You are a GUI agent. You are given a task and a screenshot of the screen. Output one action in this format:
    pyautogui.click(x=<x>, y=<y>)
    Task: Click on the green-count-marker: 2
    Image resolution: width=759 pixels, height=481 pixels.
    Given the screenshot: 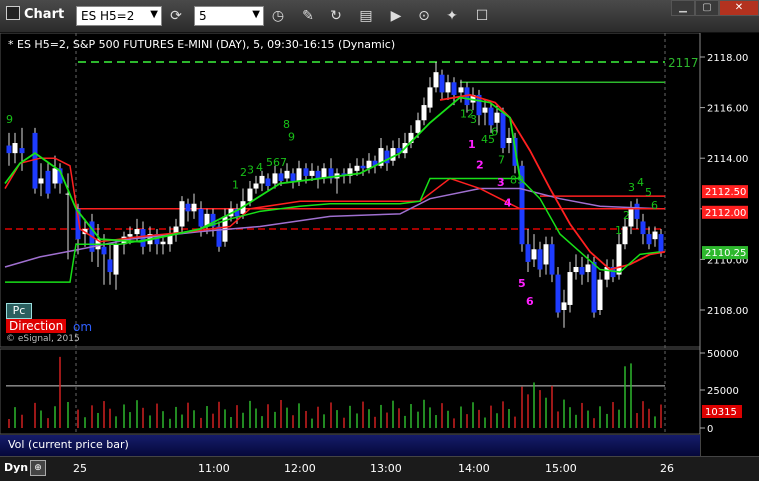 What is the action you would take?
    pyautogui.click(x=626, y=215)
    